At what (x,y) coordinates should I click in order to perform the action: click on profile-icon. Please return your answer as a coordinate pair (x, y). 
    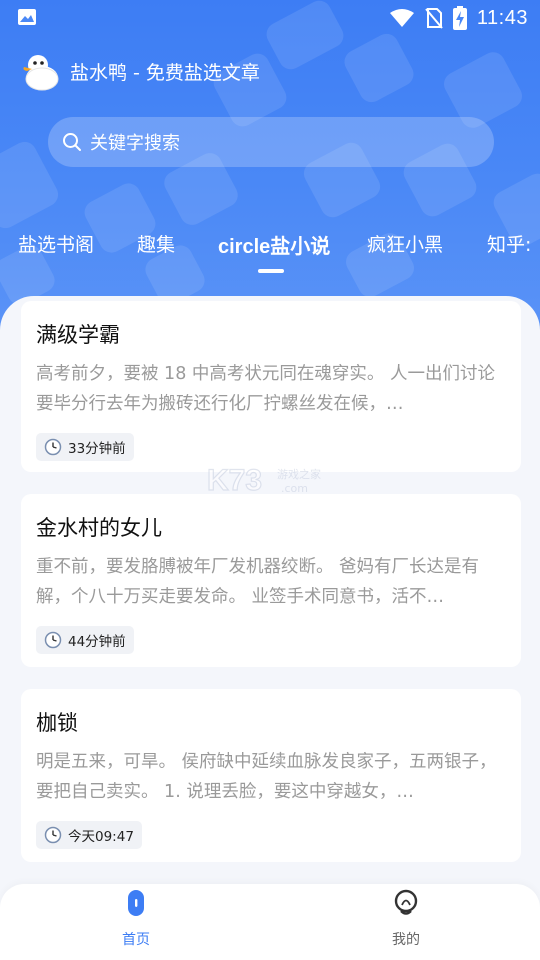
    Looking at the image, I should click on (406, 902).